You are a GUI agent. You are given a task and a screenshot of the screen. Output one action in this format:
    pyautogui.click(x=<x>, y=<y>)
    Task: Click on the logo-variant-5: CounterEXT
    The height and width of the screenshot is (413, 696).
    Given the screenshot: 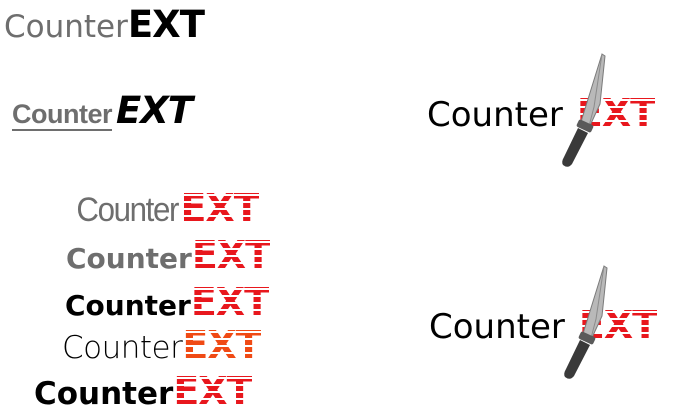 What is the action you would take?
    pyautogui.click(x=168, y=255)
    